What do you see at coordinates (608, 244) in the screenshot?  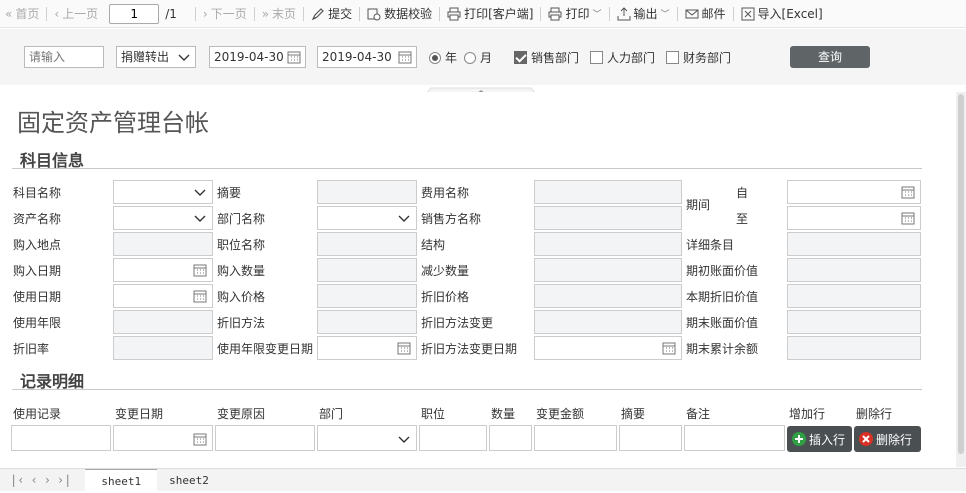 I see `structure-field` at bounding box center [608, 244].